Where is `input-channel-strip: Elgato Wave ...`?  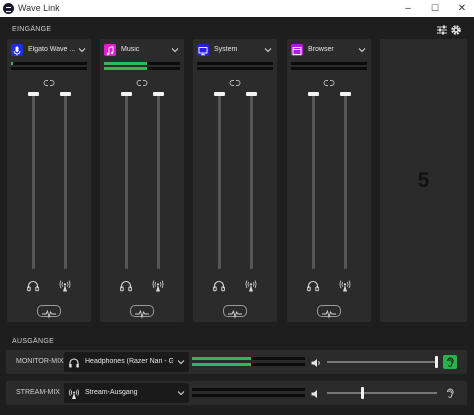 input-channel-strip: Elgato Wave ... is located at coordinates (49, 180).